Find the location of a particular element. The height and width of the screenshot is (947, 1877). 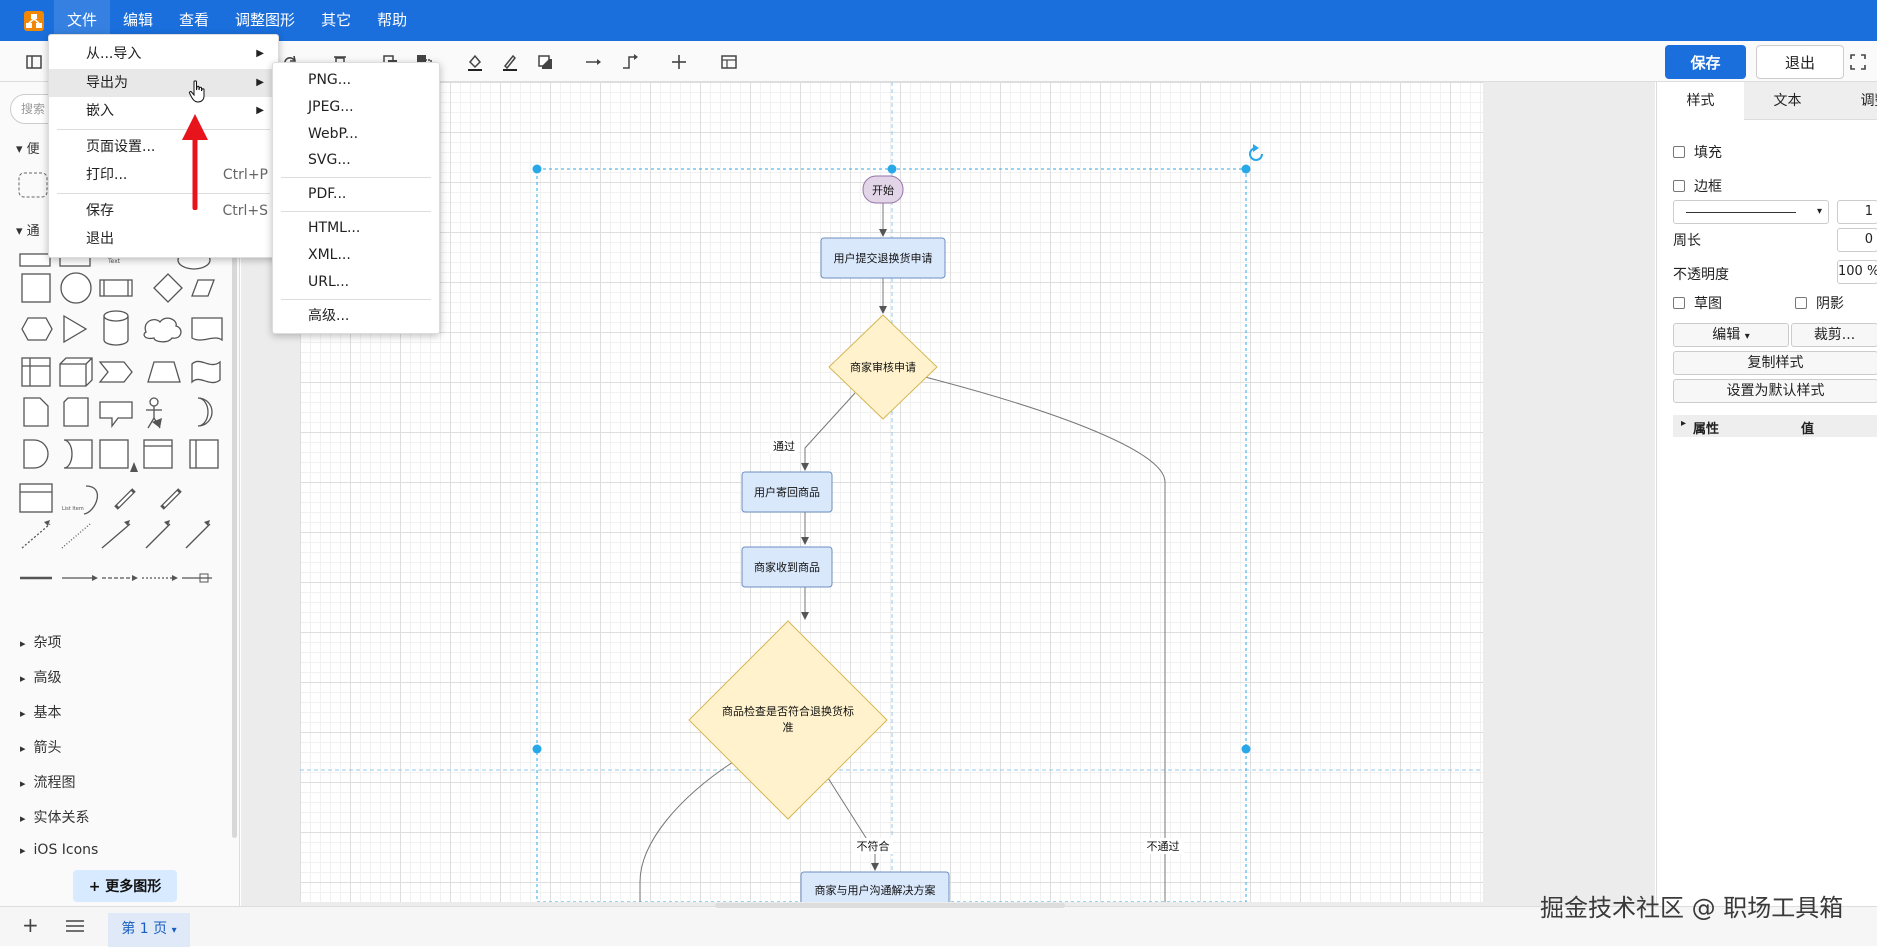

resize-handle-w is located at coordinates (537, 749).